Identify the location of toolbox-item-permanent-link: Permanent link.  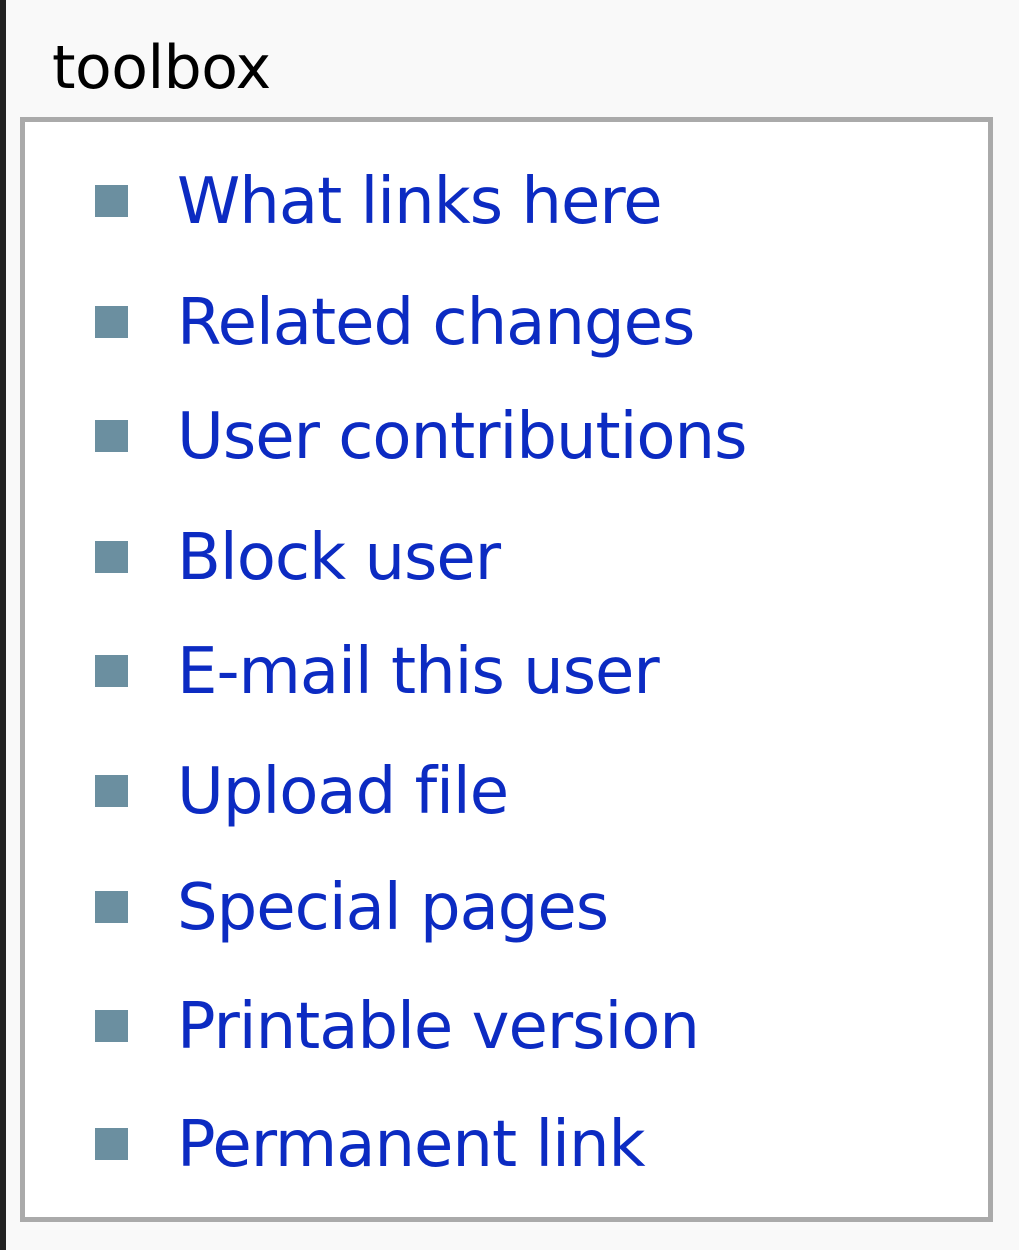
(475, 1145).